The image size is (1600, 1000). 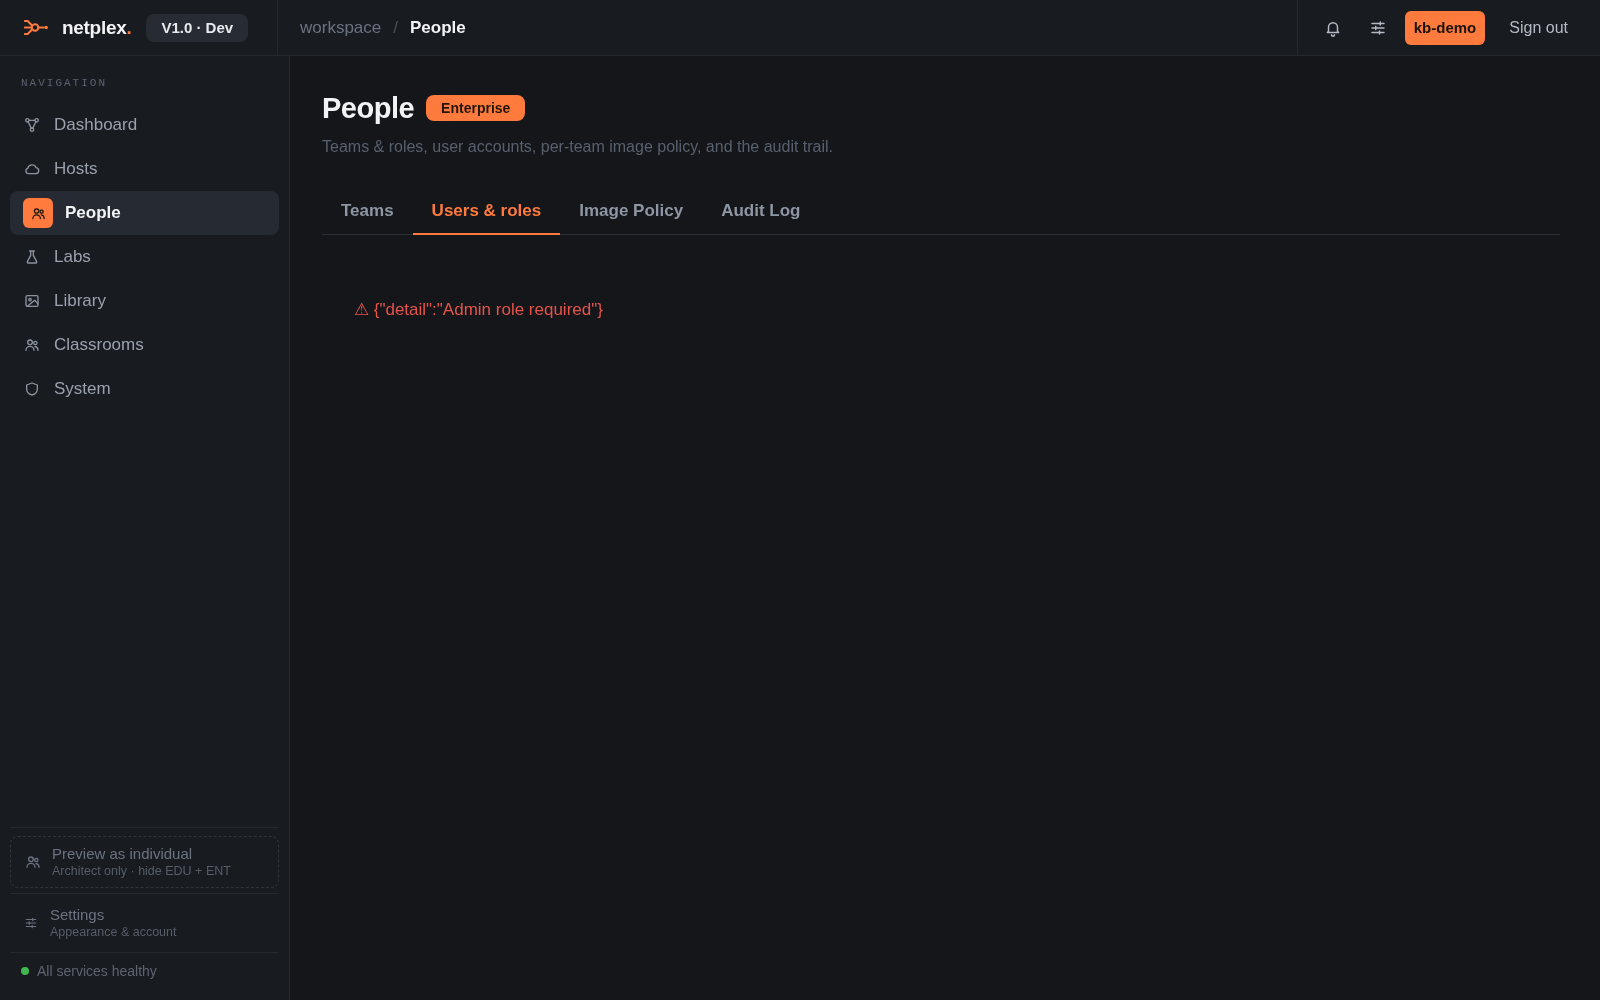 What do you see at coordinates (32, 125) in the screenshot?
I see `nodes-icon` at bounding box center [32, 125].